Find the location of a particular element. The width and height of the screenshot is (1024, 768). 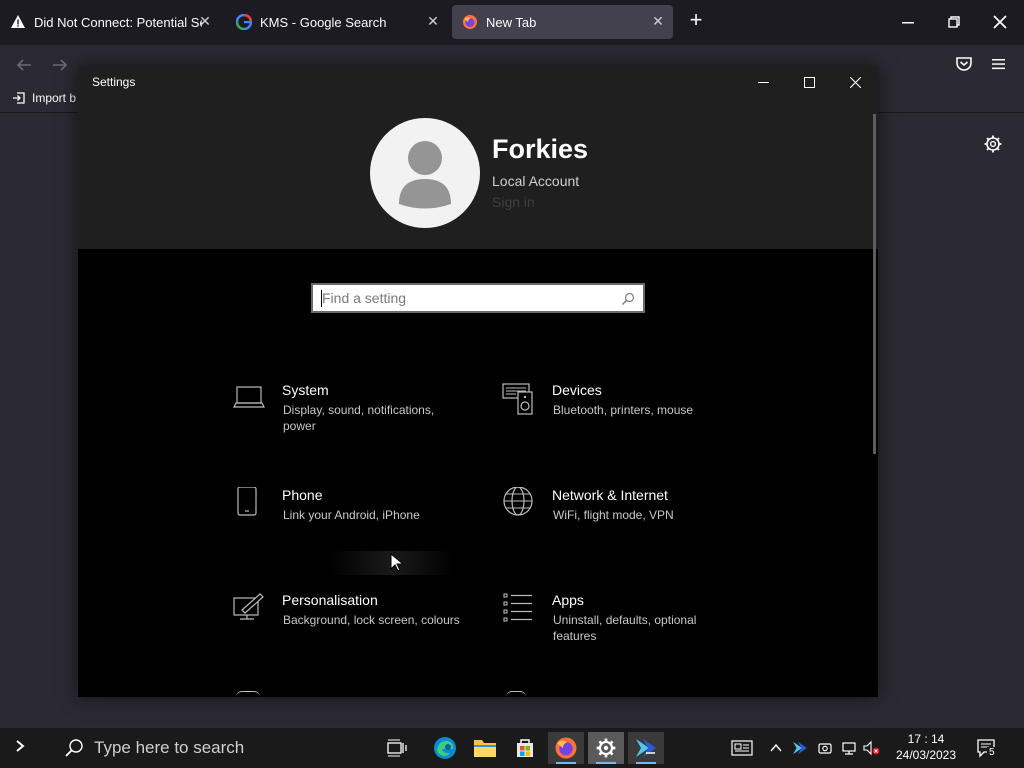

tab-label: New Tab is located at coordinates (511, 22).